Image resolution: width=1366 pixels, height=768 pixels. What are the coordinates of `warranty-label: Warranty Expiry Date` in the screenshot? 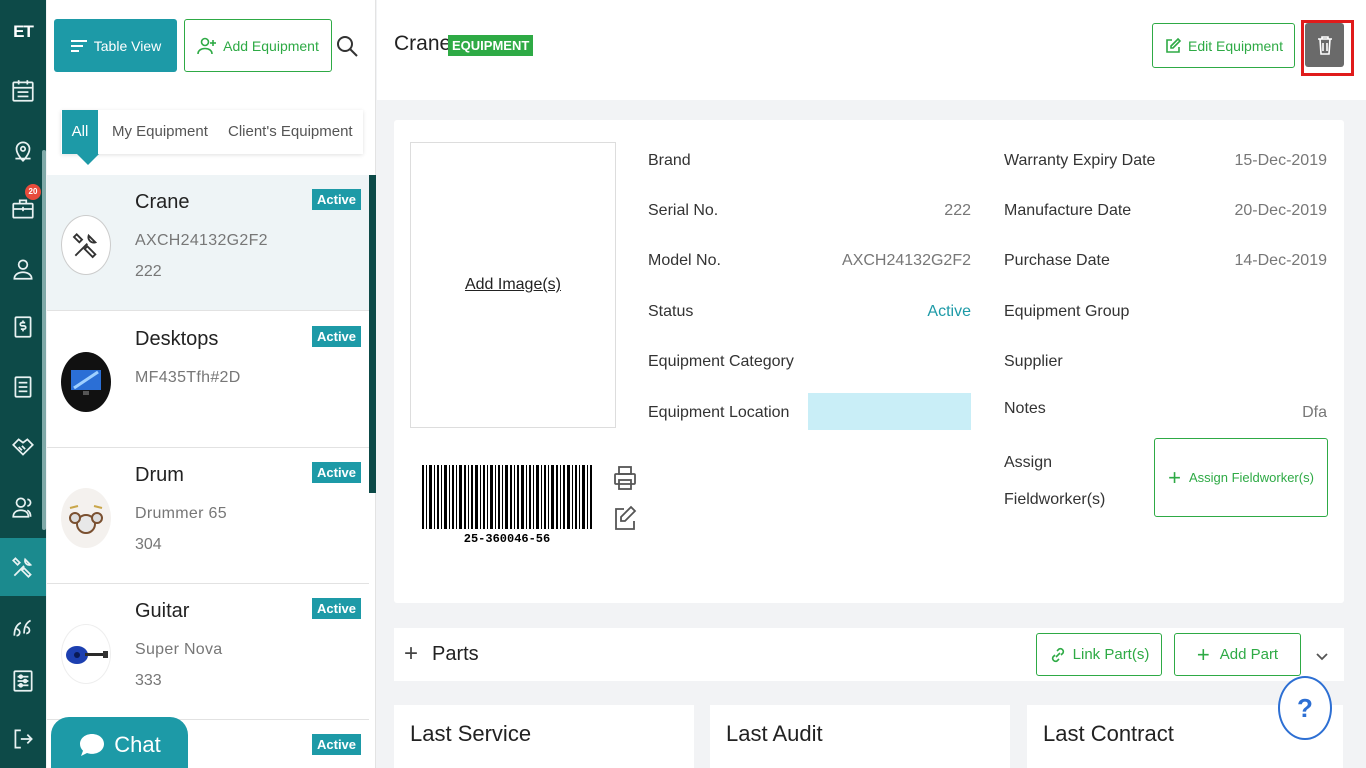 It's located at (1080, 160).